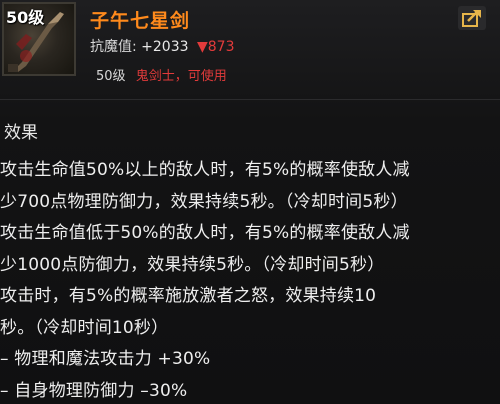 This screenshot has height=404, width=500. What do you see at coordinates (205, 170) in the screenshot?
I see `effect-line: 攻击生命值50%以上的敌人时，有5%的概率使敌人减` at bounding box center [205, 170].